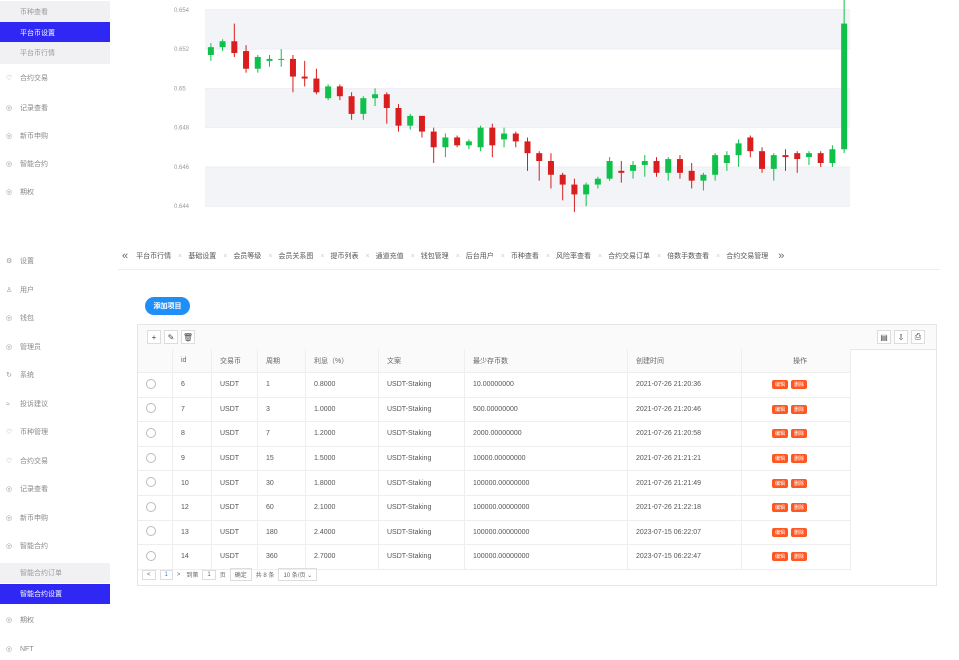  I want to click on sidebar-item: ◎ 钱包, so click(55, 318).